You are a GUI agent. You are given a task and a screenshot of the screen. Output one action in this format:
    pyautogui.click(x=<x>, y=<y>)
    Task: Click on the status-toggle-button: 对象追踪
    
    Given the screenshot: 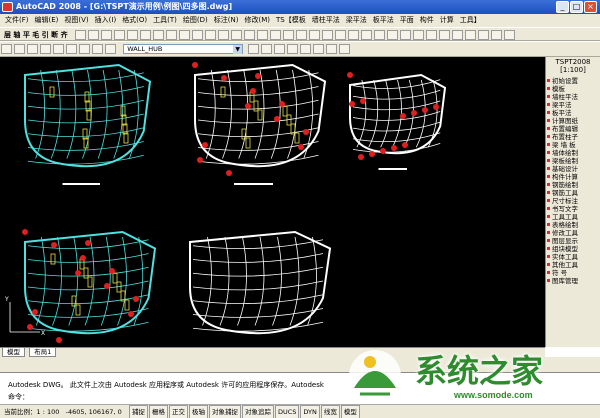 What is the action you would take?
    pyautogui.click(x=257, y=411)
    